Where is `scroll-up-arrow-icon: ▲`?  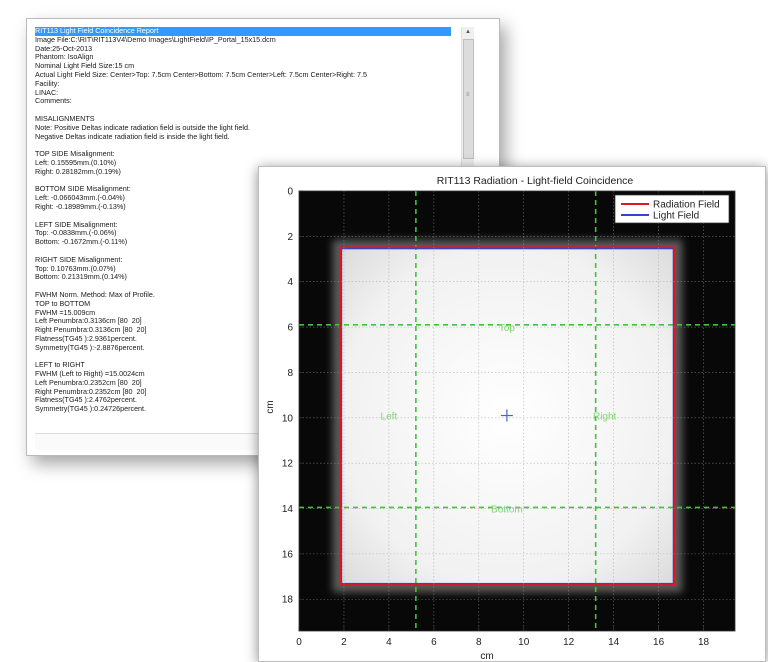
scroll-up-arrow-icon: ▲ is located at coordinates (468, 32).